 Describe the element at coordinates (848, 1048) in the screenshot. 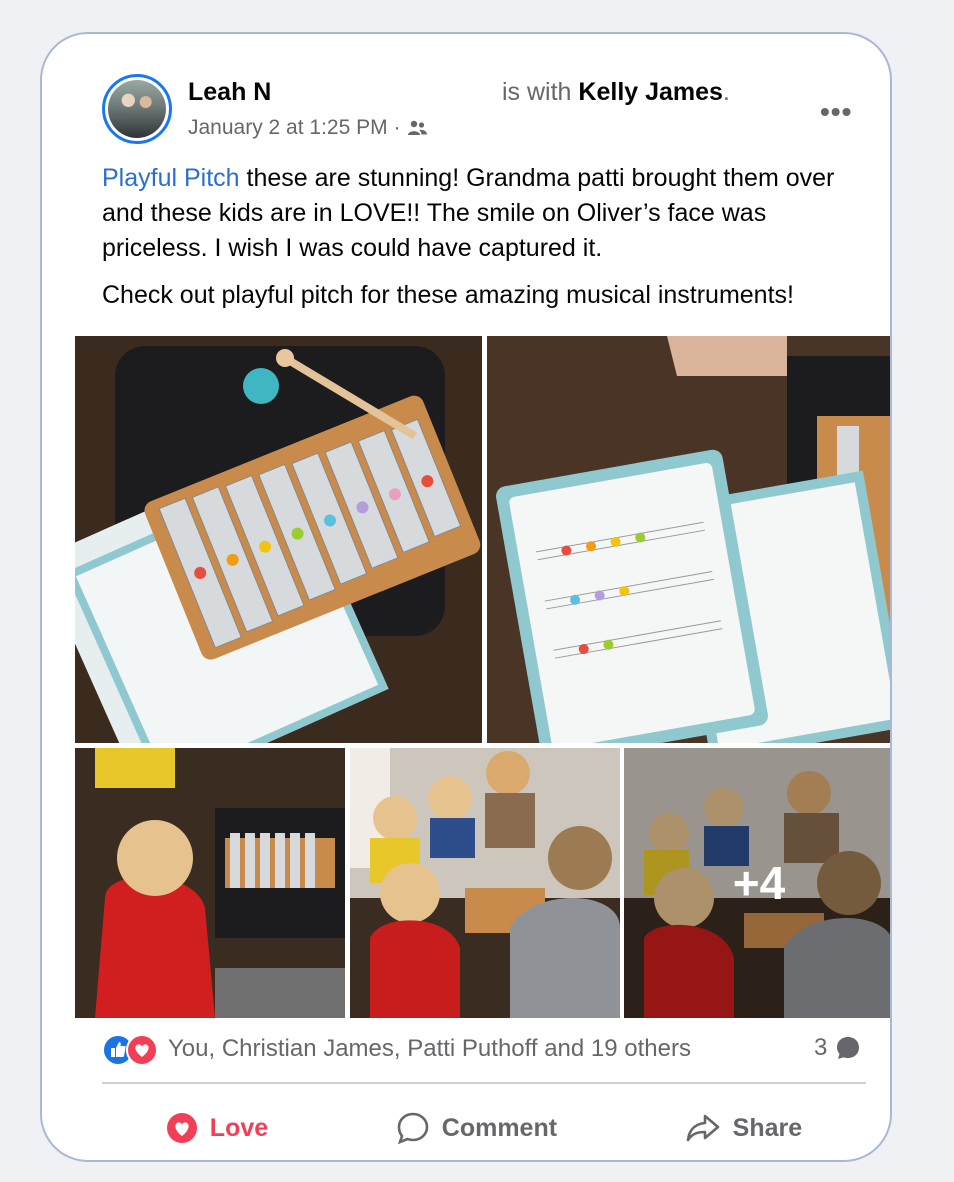

I see `comment-bubble-icon` at that location.